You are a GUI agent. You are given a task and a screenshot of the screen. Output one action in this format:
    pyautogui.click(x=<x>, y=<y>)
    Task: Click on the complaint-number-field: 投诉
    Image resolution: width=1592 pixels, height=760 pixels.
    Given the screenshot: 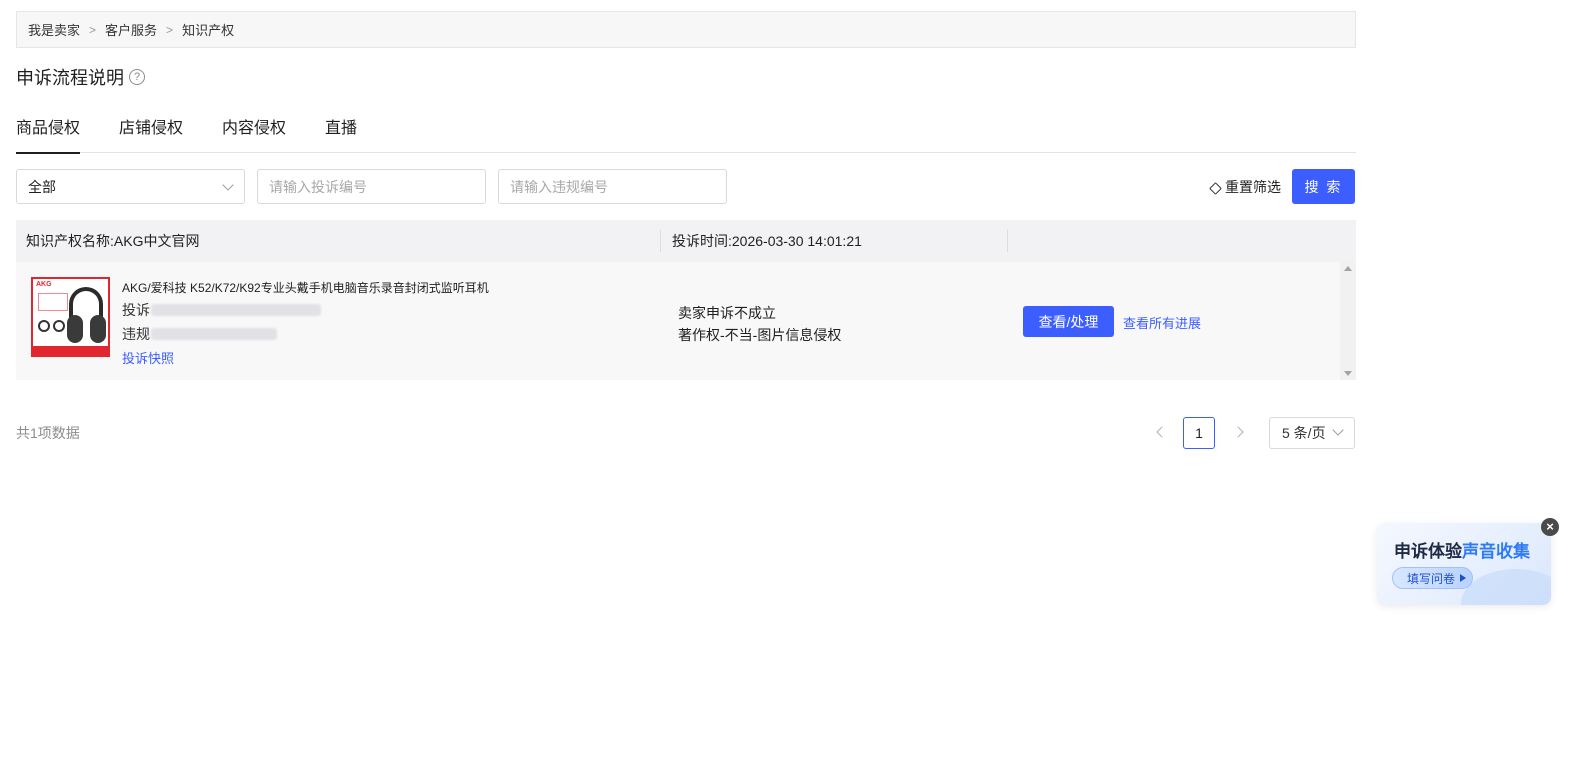 What is the action you would take?
    pyautogui.click(x=221, y=310)
    